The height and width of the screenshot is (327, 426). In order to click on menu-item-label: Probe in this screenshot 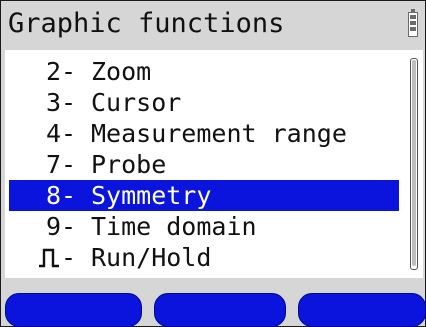, I will do `click(129, 164)`.